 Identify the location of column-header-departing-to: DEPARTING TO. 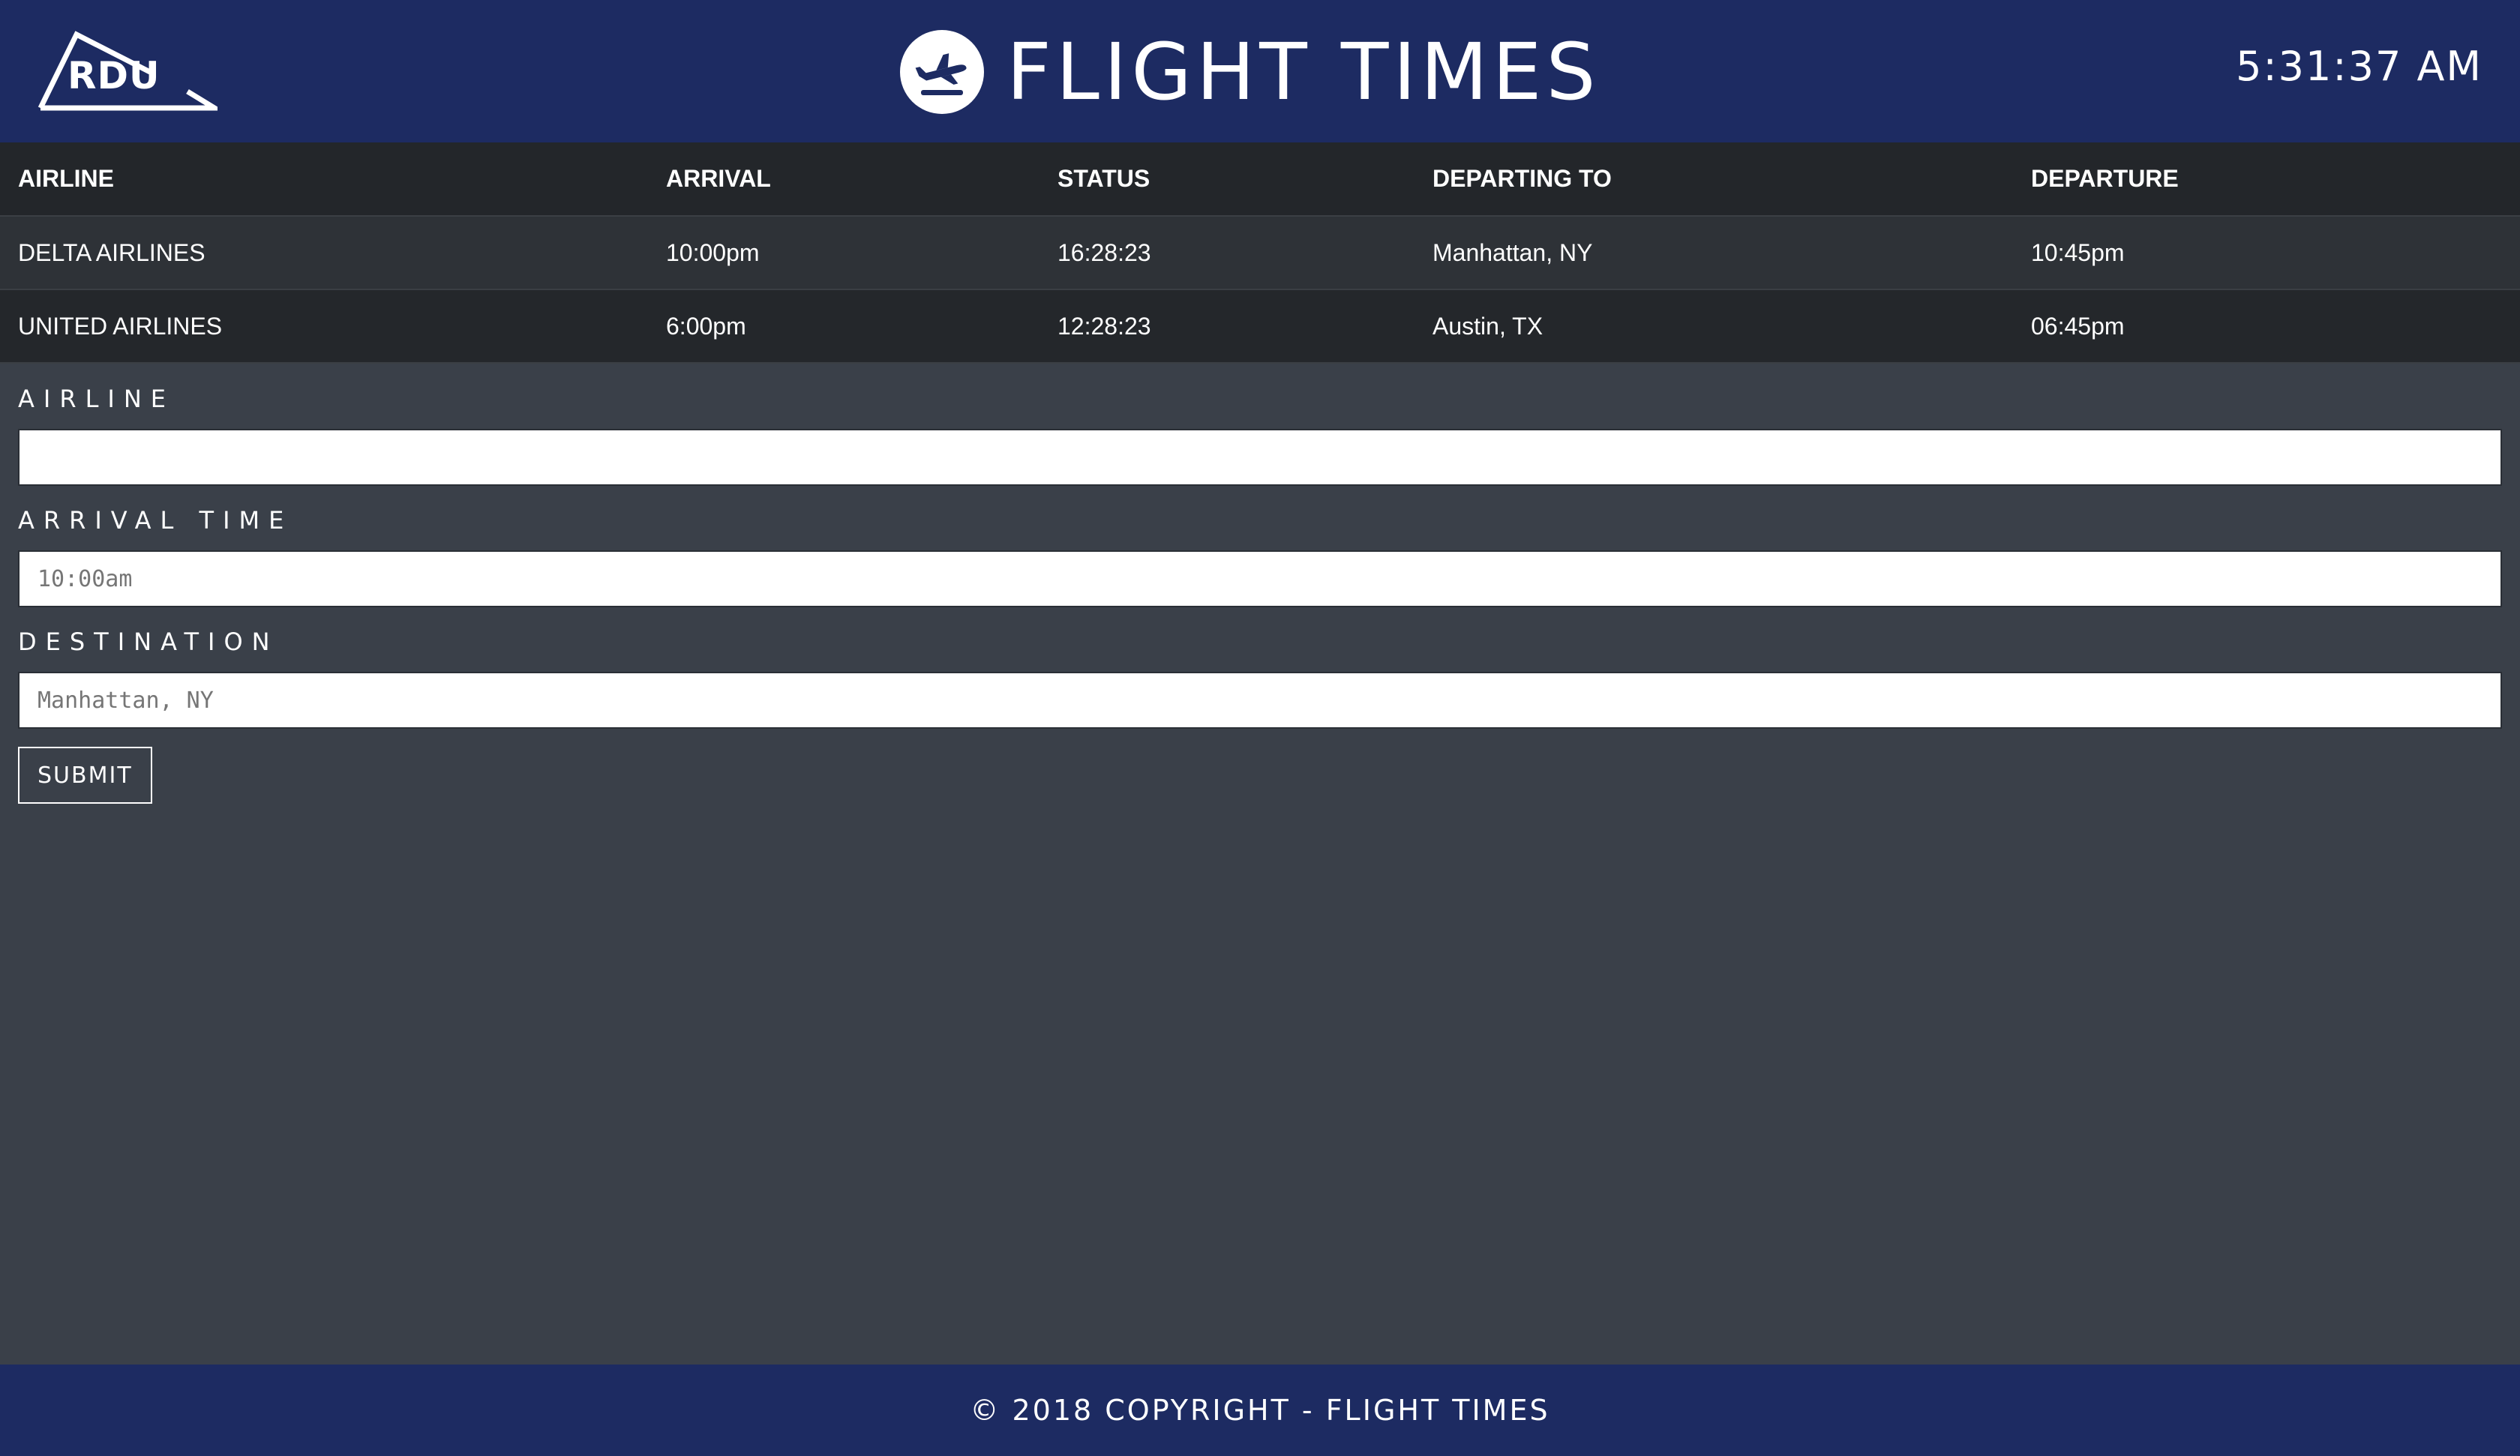
(1713, 179).